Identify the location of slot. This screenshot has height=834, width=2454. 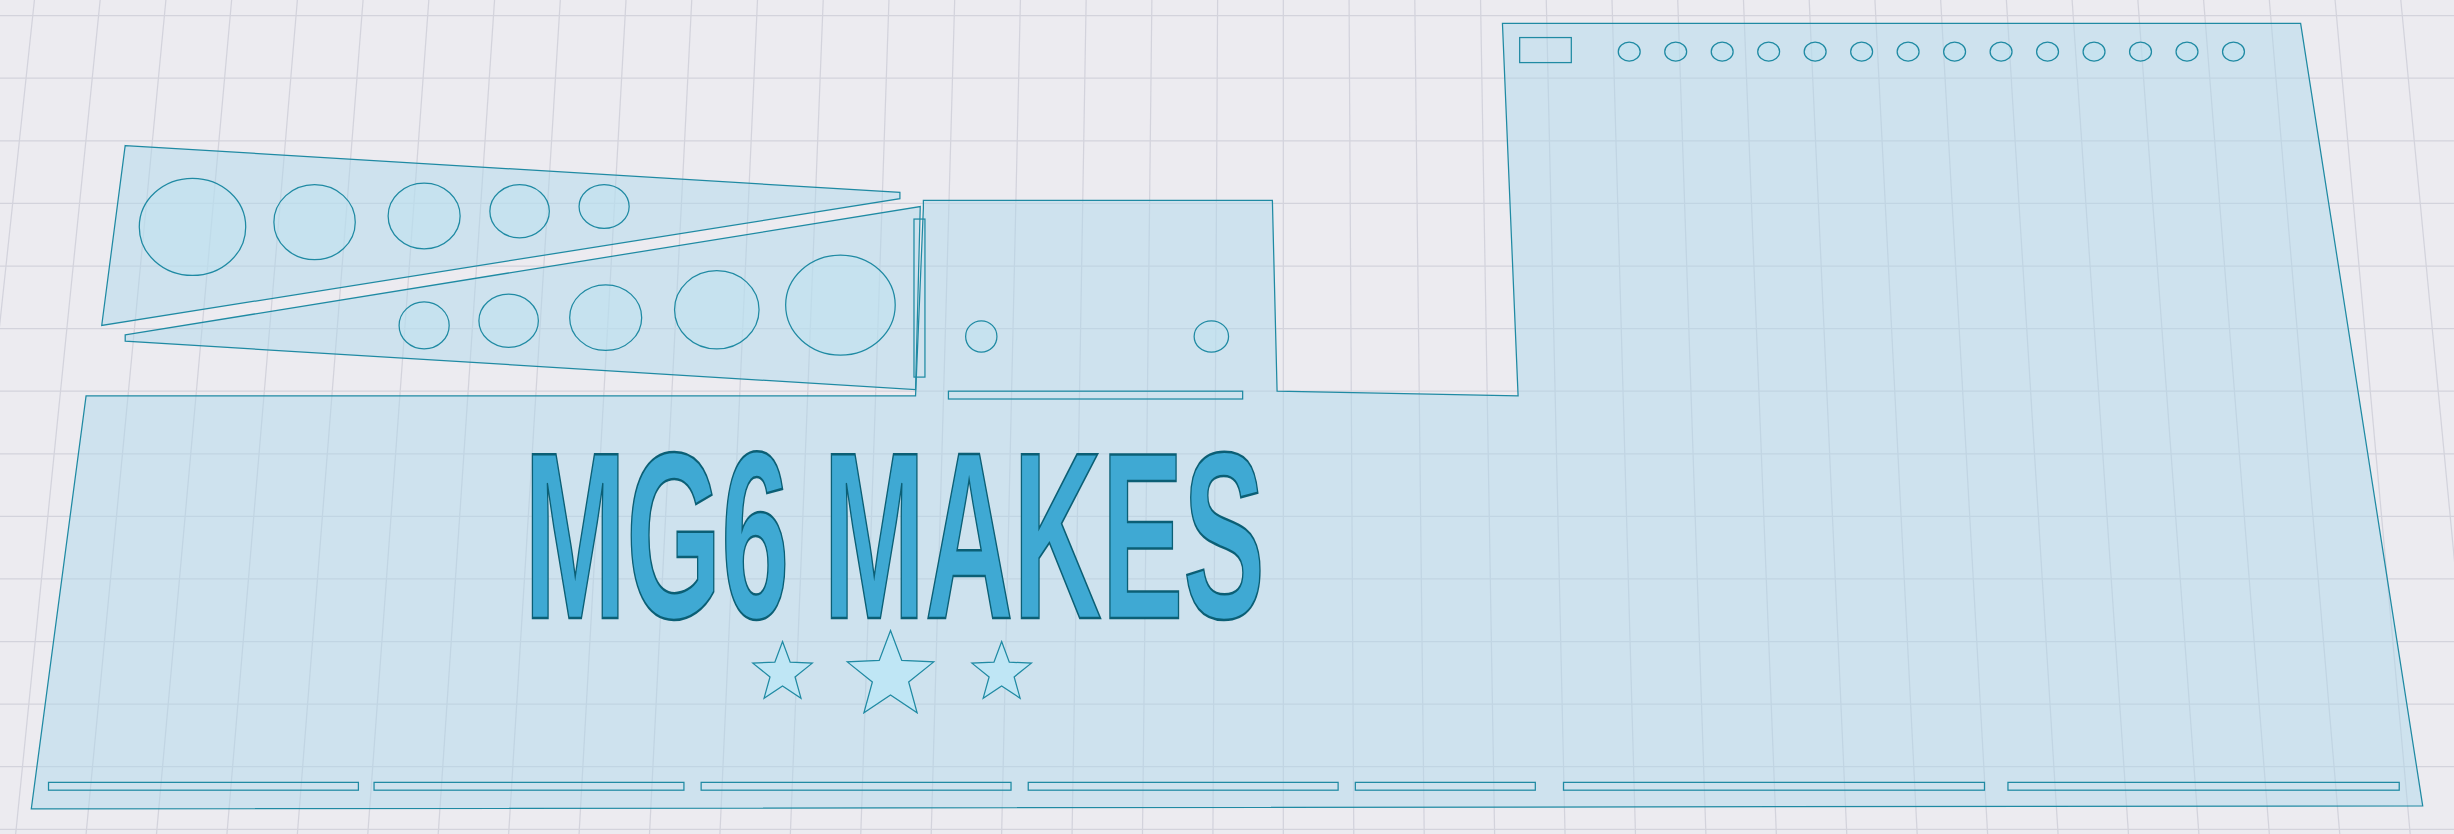
(1545, 50).